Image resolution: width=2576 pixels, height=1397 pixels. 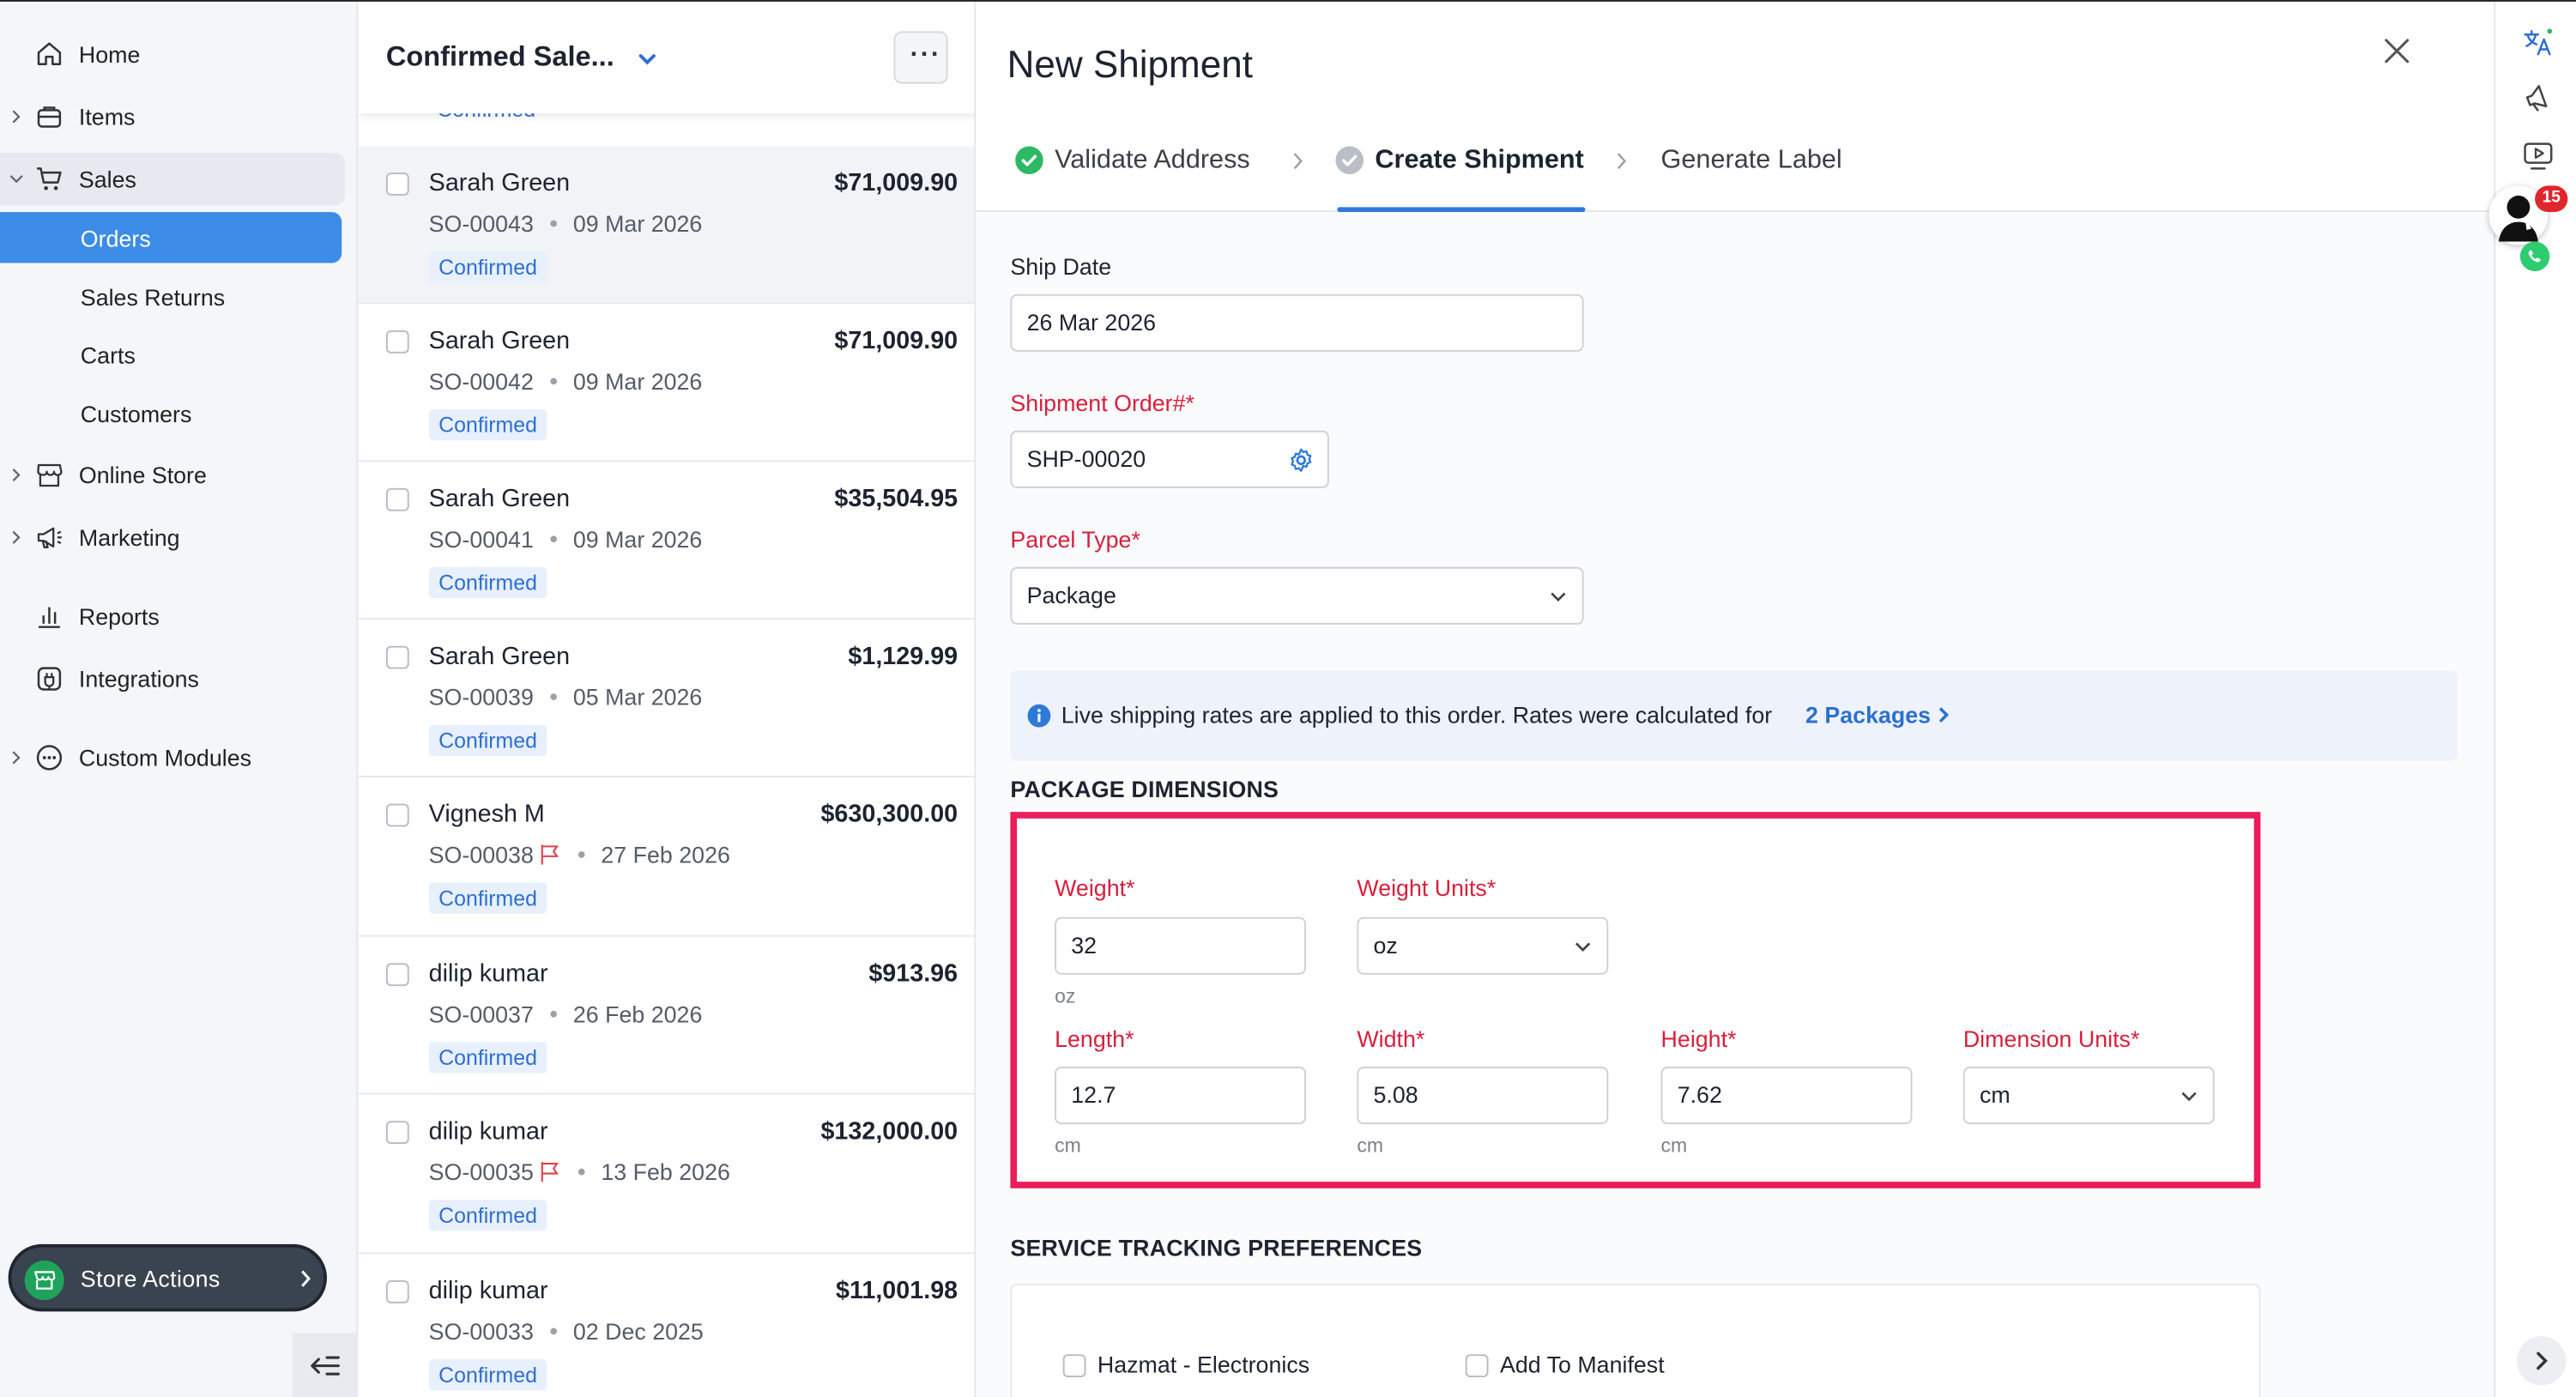 What do you see at coordinates (172, 116) in the screenshot?
I see `sidebar-item-items: Items` at bounding box center [172, 116].